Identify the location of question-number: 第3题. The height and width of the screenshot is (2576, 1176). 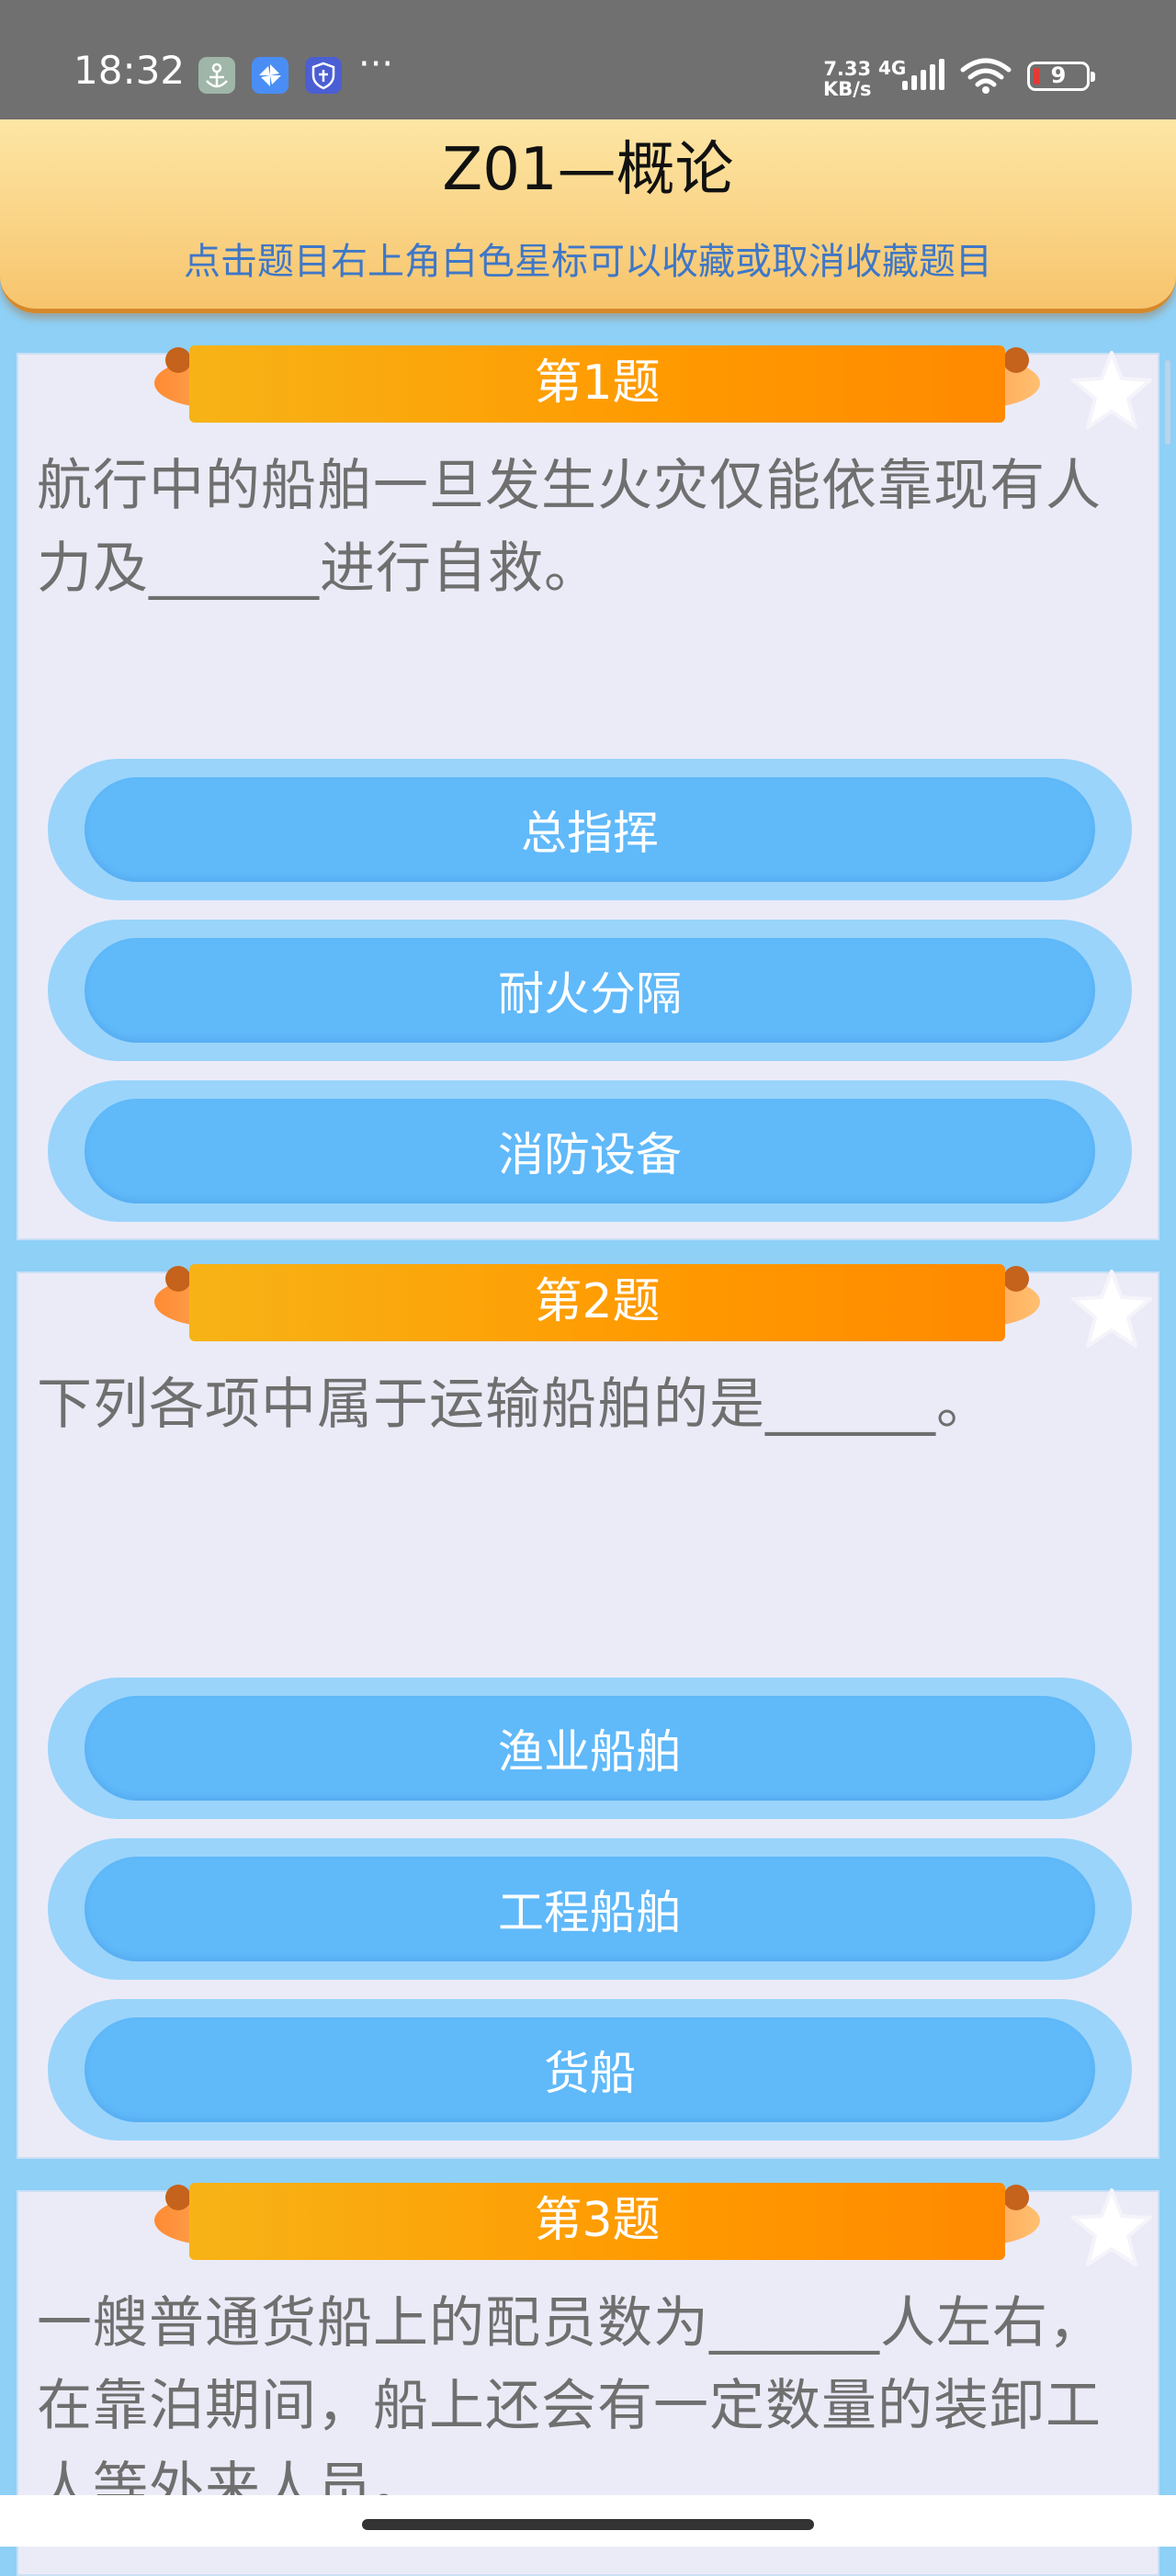
(597, 2220).